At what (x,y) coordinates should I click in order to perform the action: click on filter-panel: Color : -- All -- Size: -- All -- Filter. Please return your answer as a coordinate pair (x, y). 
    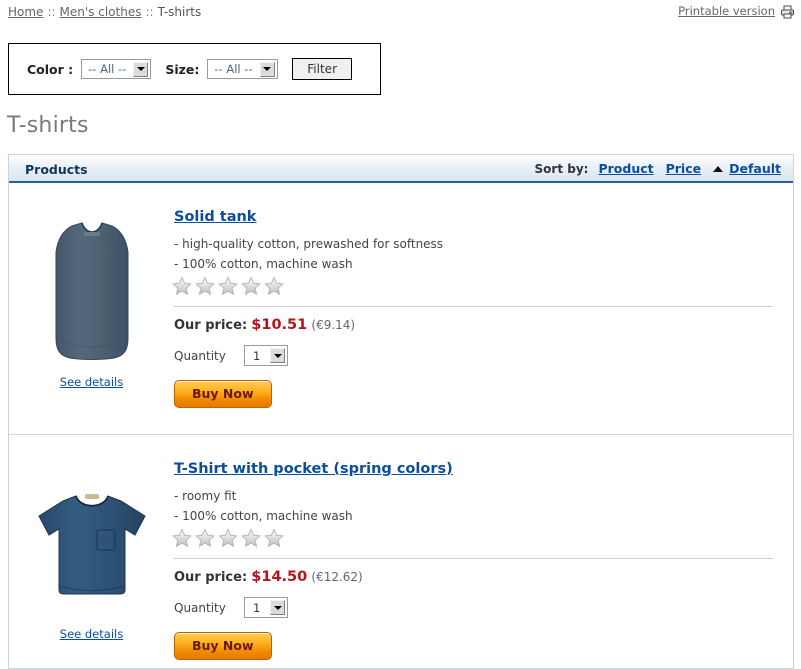
    Looking at the image, I should click on (194, 69).